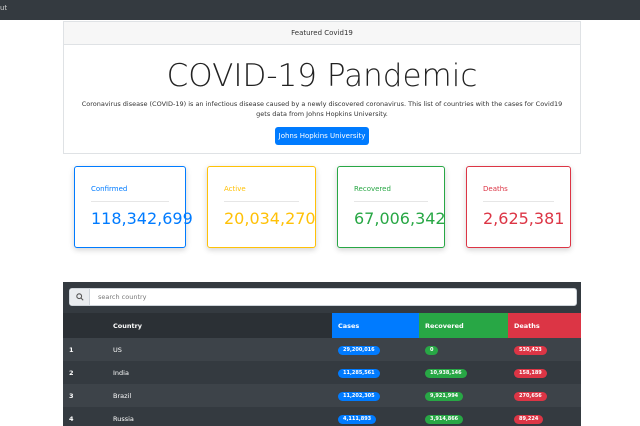  I want to click on rank-header, so click(85, 325).